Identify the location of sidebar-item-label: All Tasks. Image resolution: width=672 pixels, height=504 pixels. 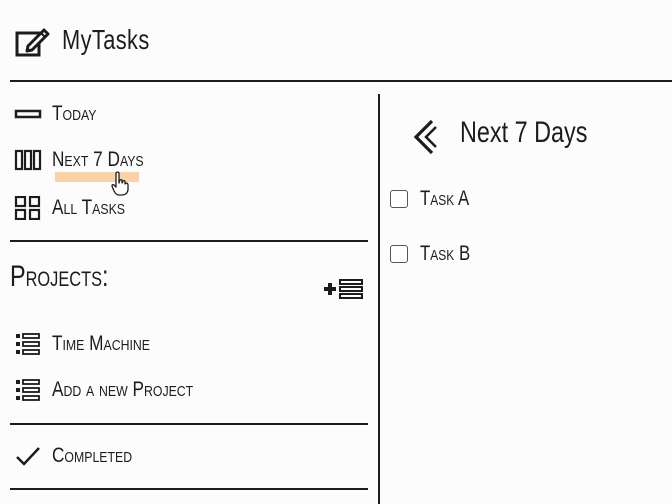
(88, 207).